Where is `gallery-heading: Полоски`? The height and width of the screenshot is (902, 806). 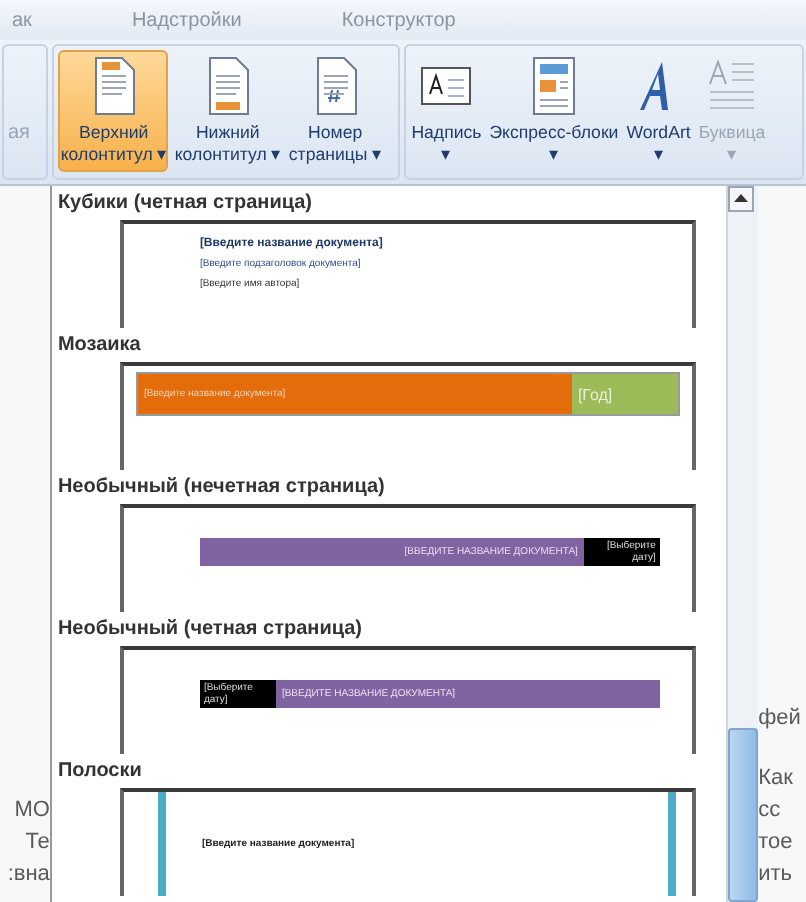
gallery-heading: Полоски is located at coordinates (99, 772).